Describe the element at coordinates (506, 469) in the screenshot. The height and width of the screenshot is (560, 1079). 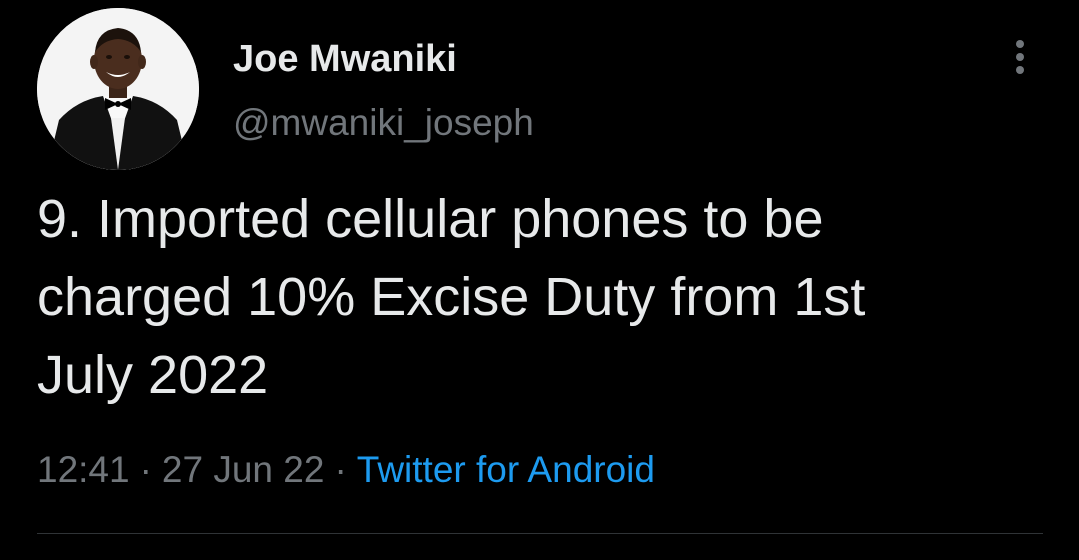
I see `tweet-source-link: Twitter for Android` at that location.